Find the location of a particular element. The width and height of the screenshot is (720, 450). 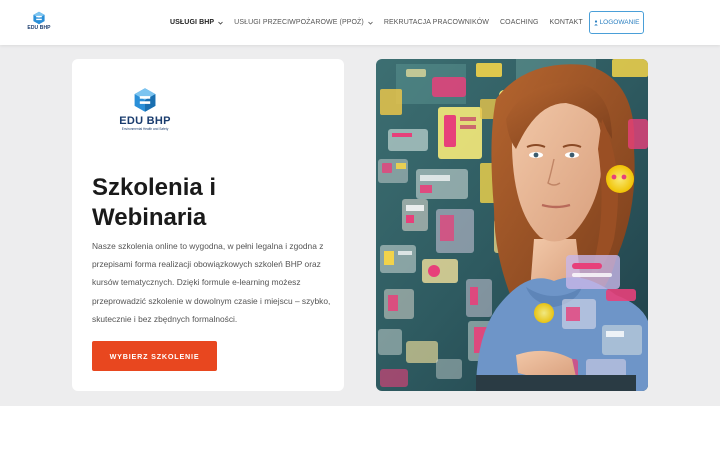

nav-item-label: USŁUGI BHP is located at coordinates (192, 22).